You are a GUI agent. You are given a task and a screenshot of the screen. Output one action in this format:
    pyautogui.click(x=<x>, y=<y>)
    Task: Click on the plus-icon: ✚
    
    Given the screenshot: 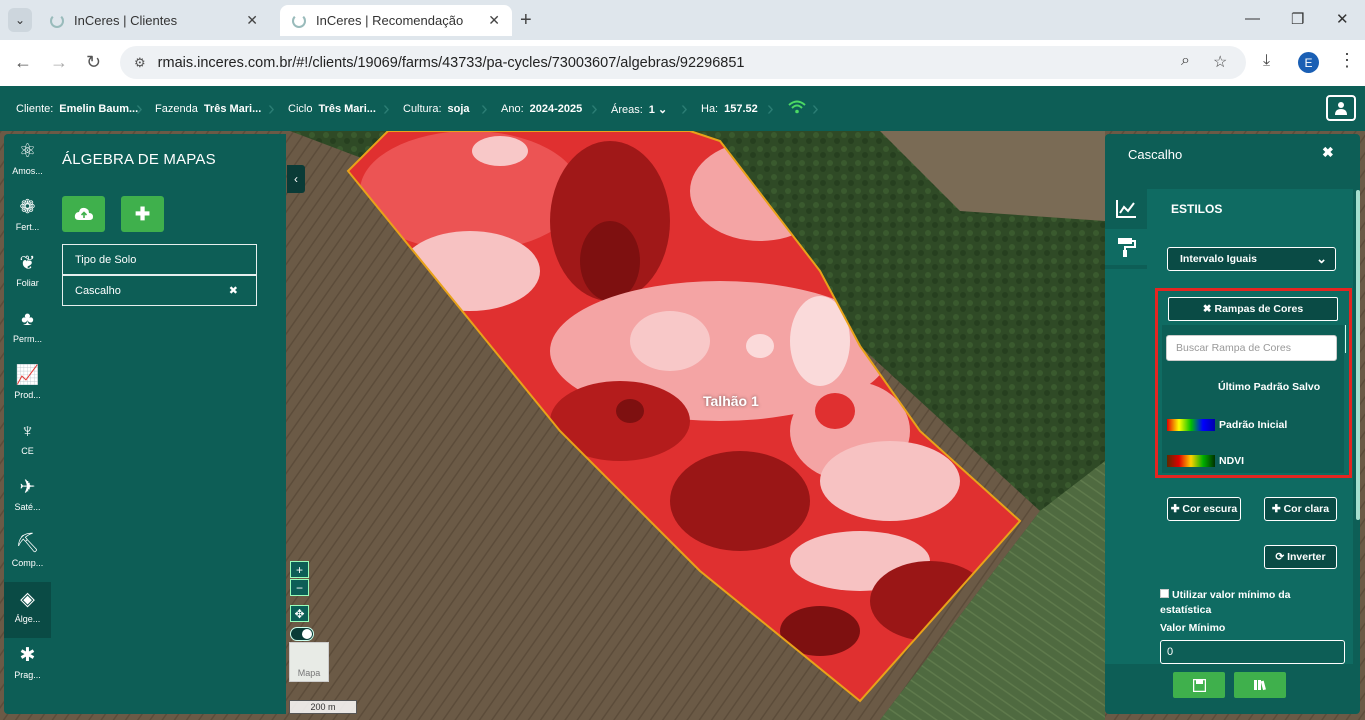 What is the action you would take?
    pyautogui.click(x=142, y=213)
    